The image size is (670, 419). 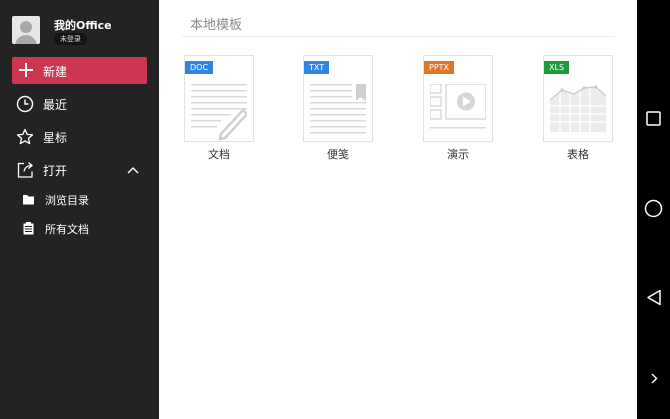 I want to click on chevron-up-icon, so click(x=133, y=170).